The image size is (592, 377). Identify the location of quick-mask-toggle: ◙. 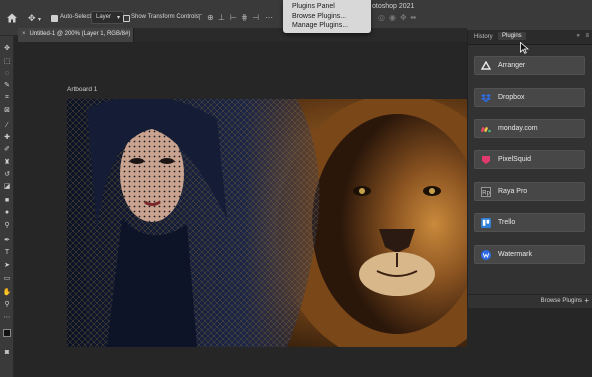
(7, 353).